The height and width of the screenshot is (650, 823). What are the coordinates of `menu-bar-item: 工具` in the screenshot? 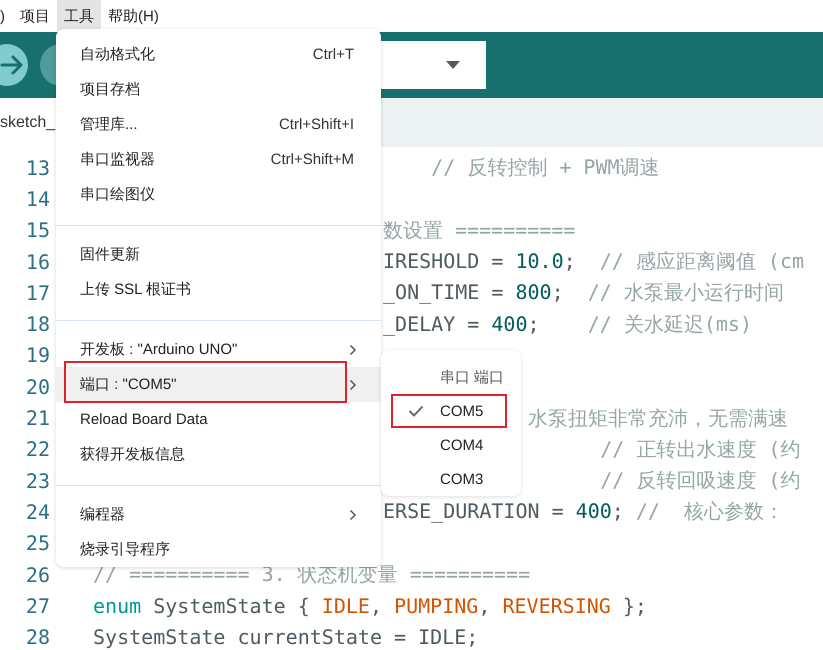 It's located at (79, 16).